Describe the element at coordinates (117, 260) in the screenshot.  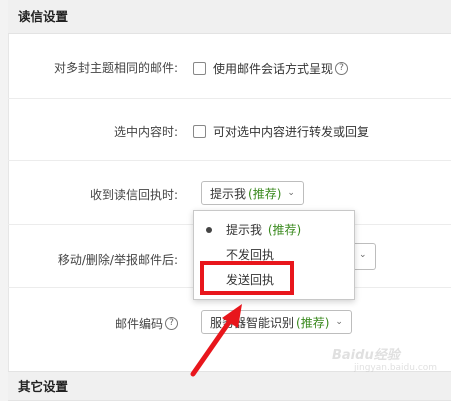
I see `move-delete-label: 移动/删除/举报邮件后:` at that location.